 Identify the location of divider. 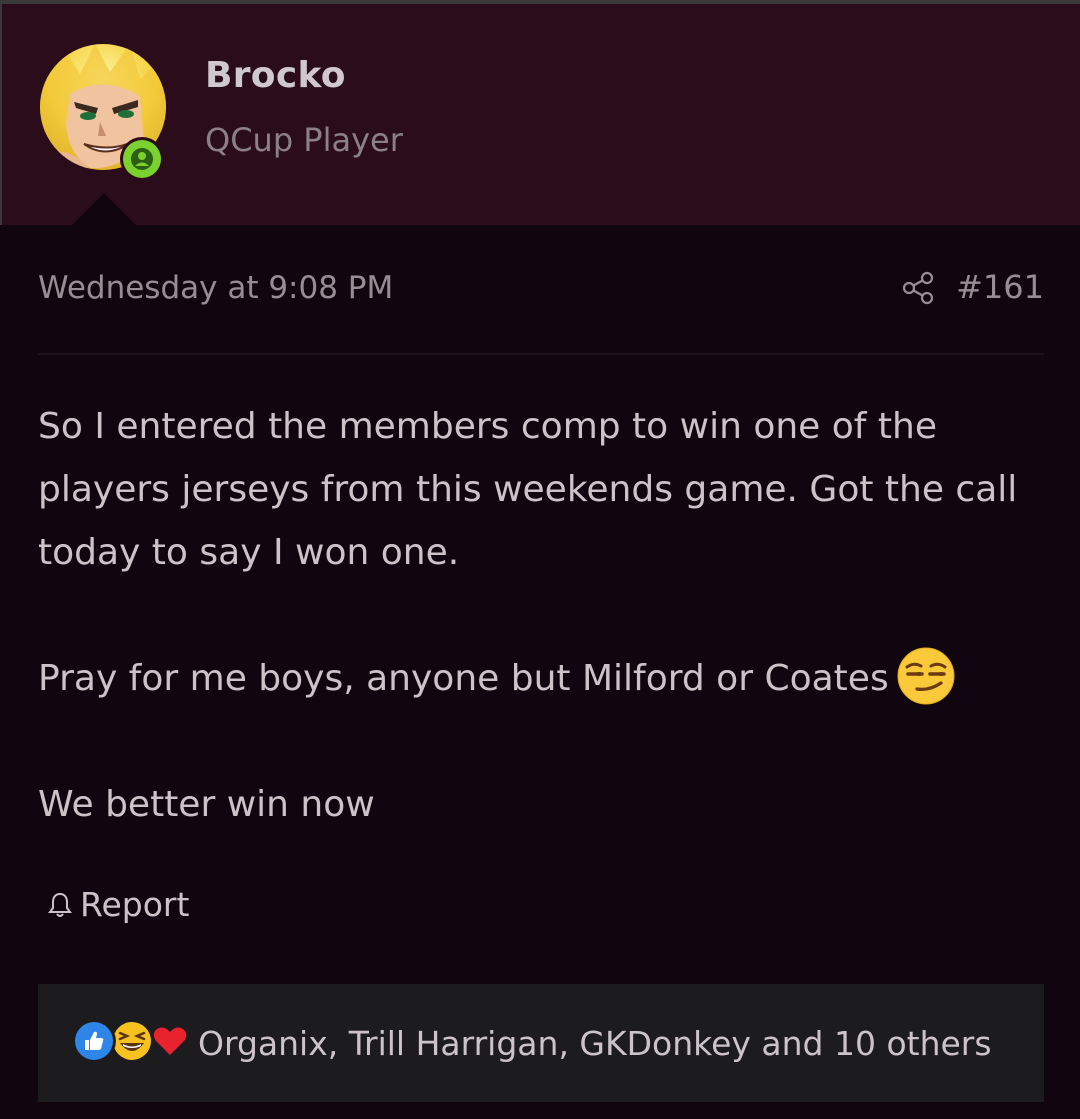
(541, 354).